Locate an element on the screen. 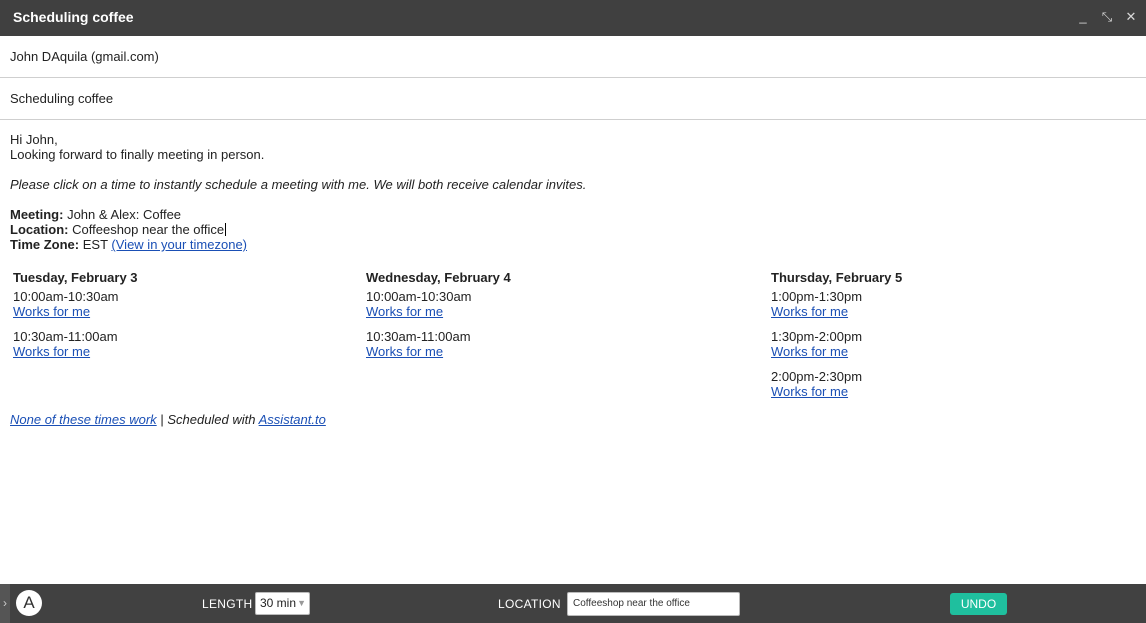 The width and height of the screenshot is (1146, 623). day-header: Wednesday, February 4 is located at coordinates (438, 277).